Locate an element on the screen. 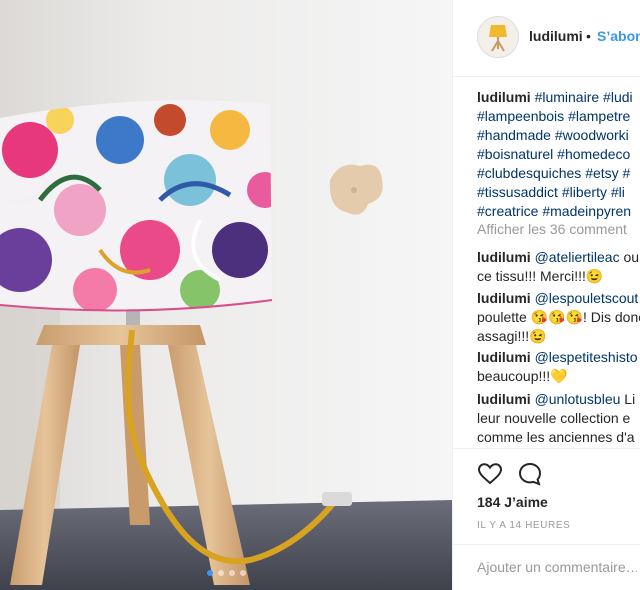 Image resolution: width=640 pixels, height=590 pixels. hashtag-link: #homedeco is located at coordinates (593, 154).